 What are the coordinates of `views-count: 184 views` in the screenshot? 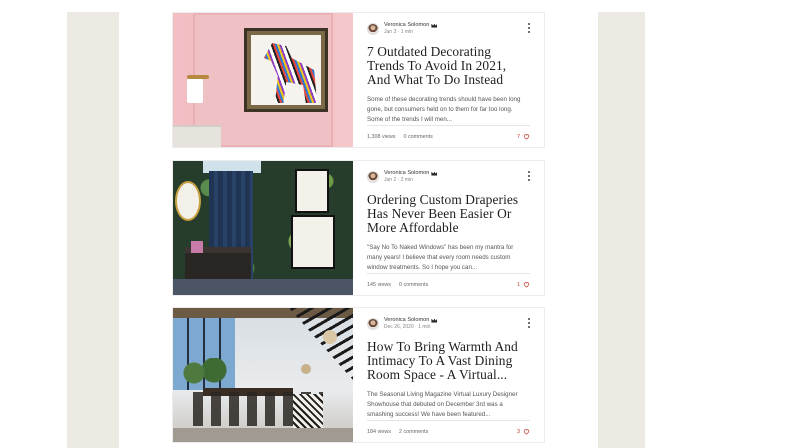 It's located at (379, 431).